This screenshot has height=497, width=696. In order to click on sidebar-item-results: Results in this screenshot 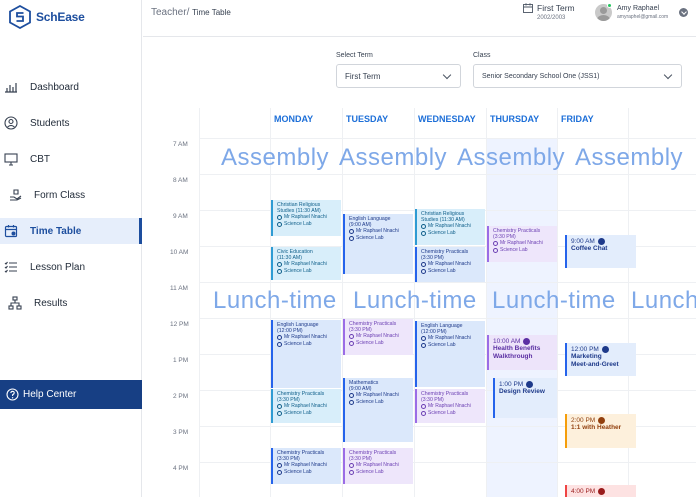, I will do `click(71, 303)`.